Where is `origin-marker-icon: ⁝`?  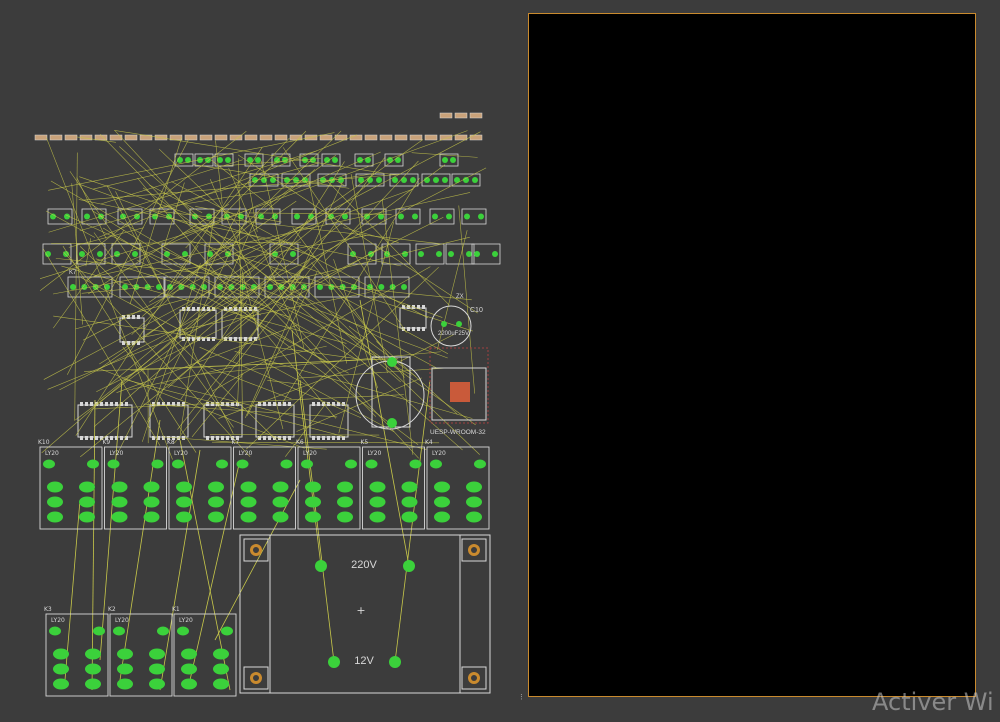
origin-marker-icon: ⁝ is located at coordinates (521, 698).